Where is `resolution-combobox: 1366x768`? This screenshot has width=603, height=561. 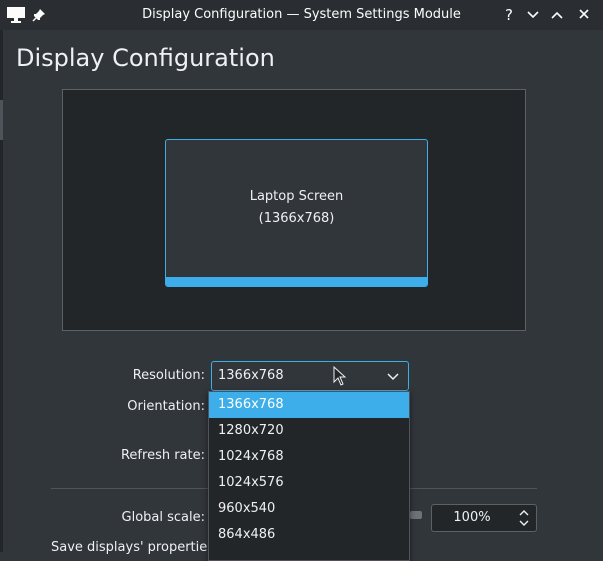 resolution-combobox: 1366x768 is located at coordinates (310, 376).